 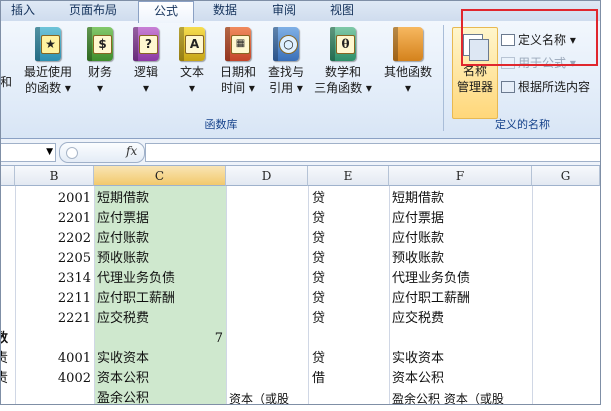 I want to click on cell-account: 应付职工薪酬, so click(x=136, y=299).